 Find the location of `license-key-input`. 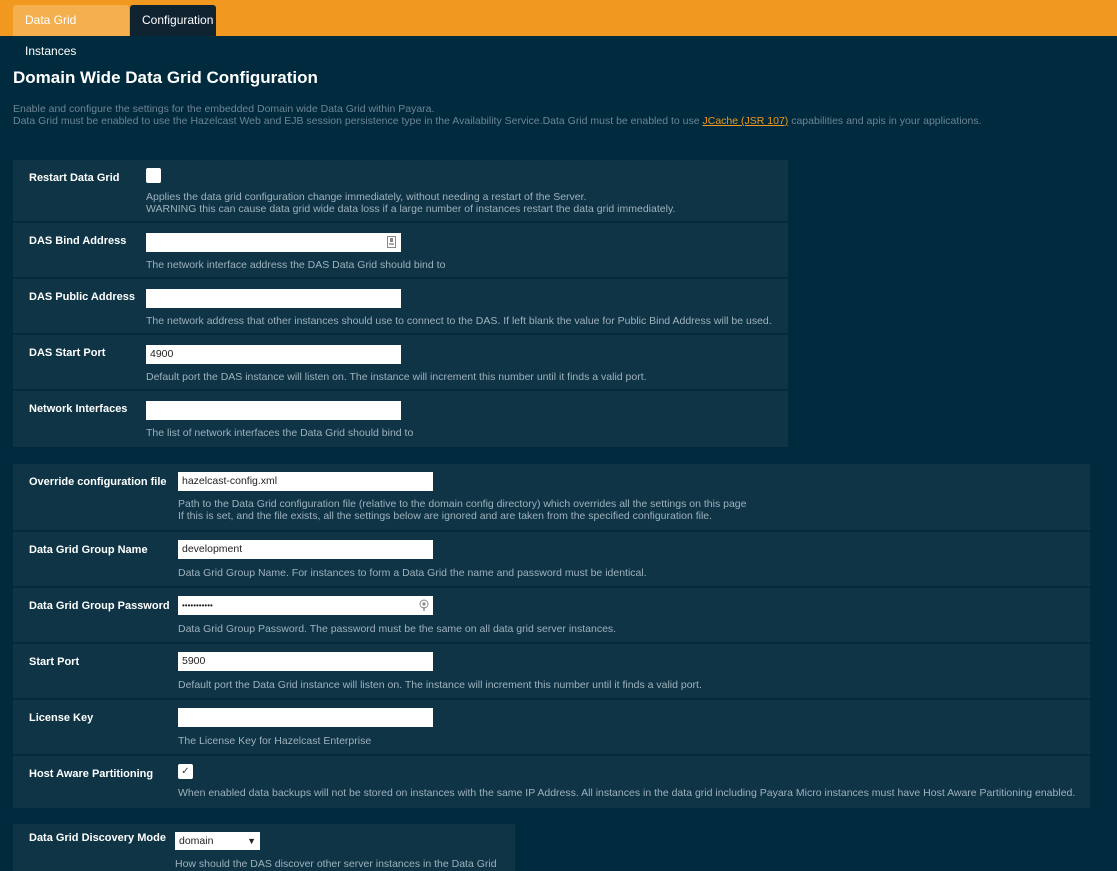

license-key-input is located at coordinates (305, 717).